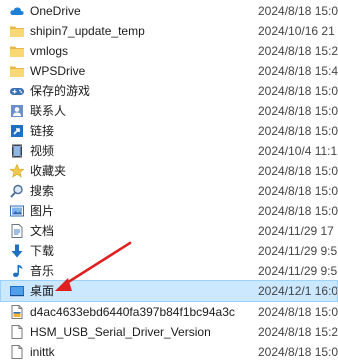 The image size is (338, 363). Describe the element at coordinates (17, 11) in the screenshot. I see `cloud-icon` at that location.